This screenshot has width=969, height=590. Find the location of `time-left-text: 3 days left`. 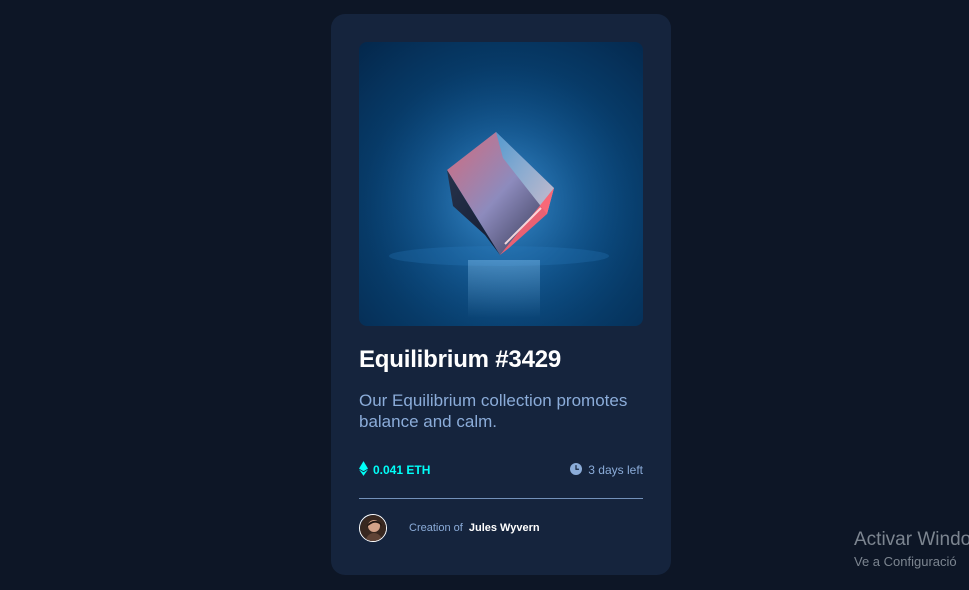

time-left-text: 3 days left is located at coordinates (615, 470).